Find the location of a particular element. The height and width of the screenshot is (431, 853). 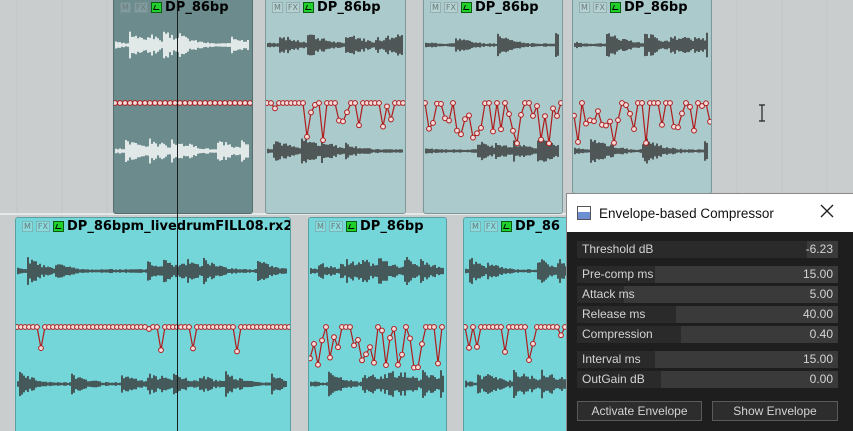

slider-release: Release ms 40.00 is located at coordinates (707, 314).